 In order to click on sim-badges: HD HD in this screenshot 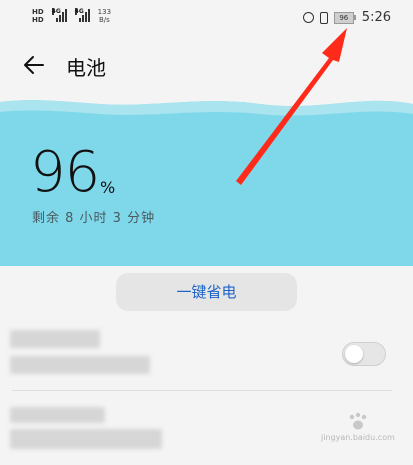, I will do `click(38, 16)`.